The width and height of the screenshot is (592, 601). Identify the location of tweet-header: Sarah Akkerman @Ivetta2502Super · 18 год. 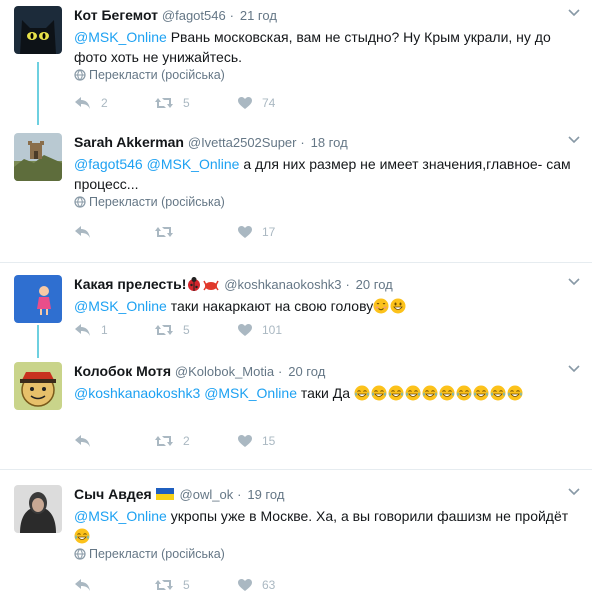
(211, 142).